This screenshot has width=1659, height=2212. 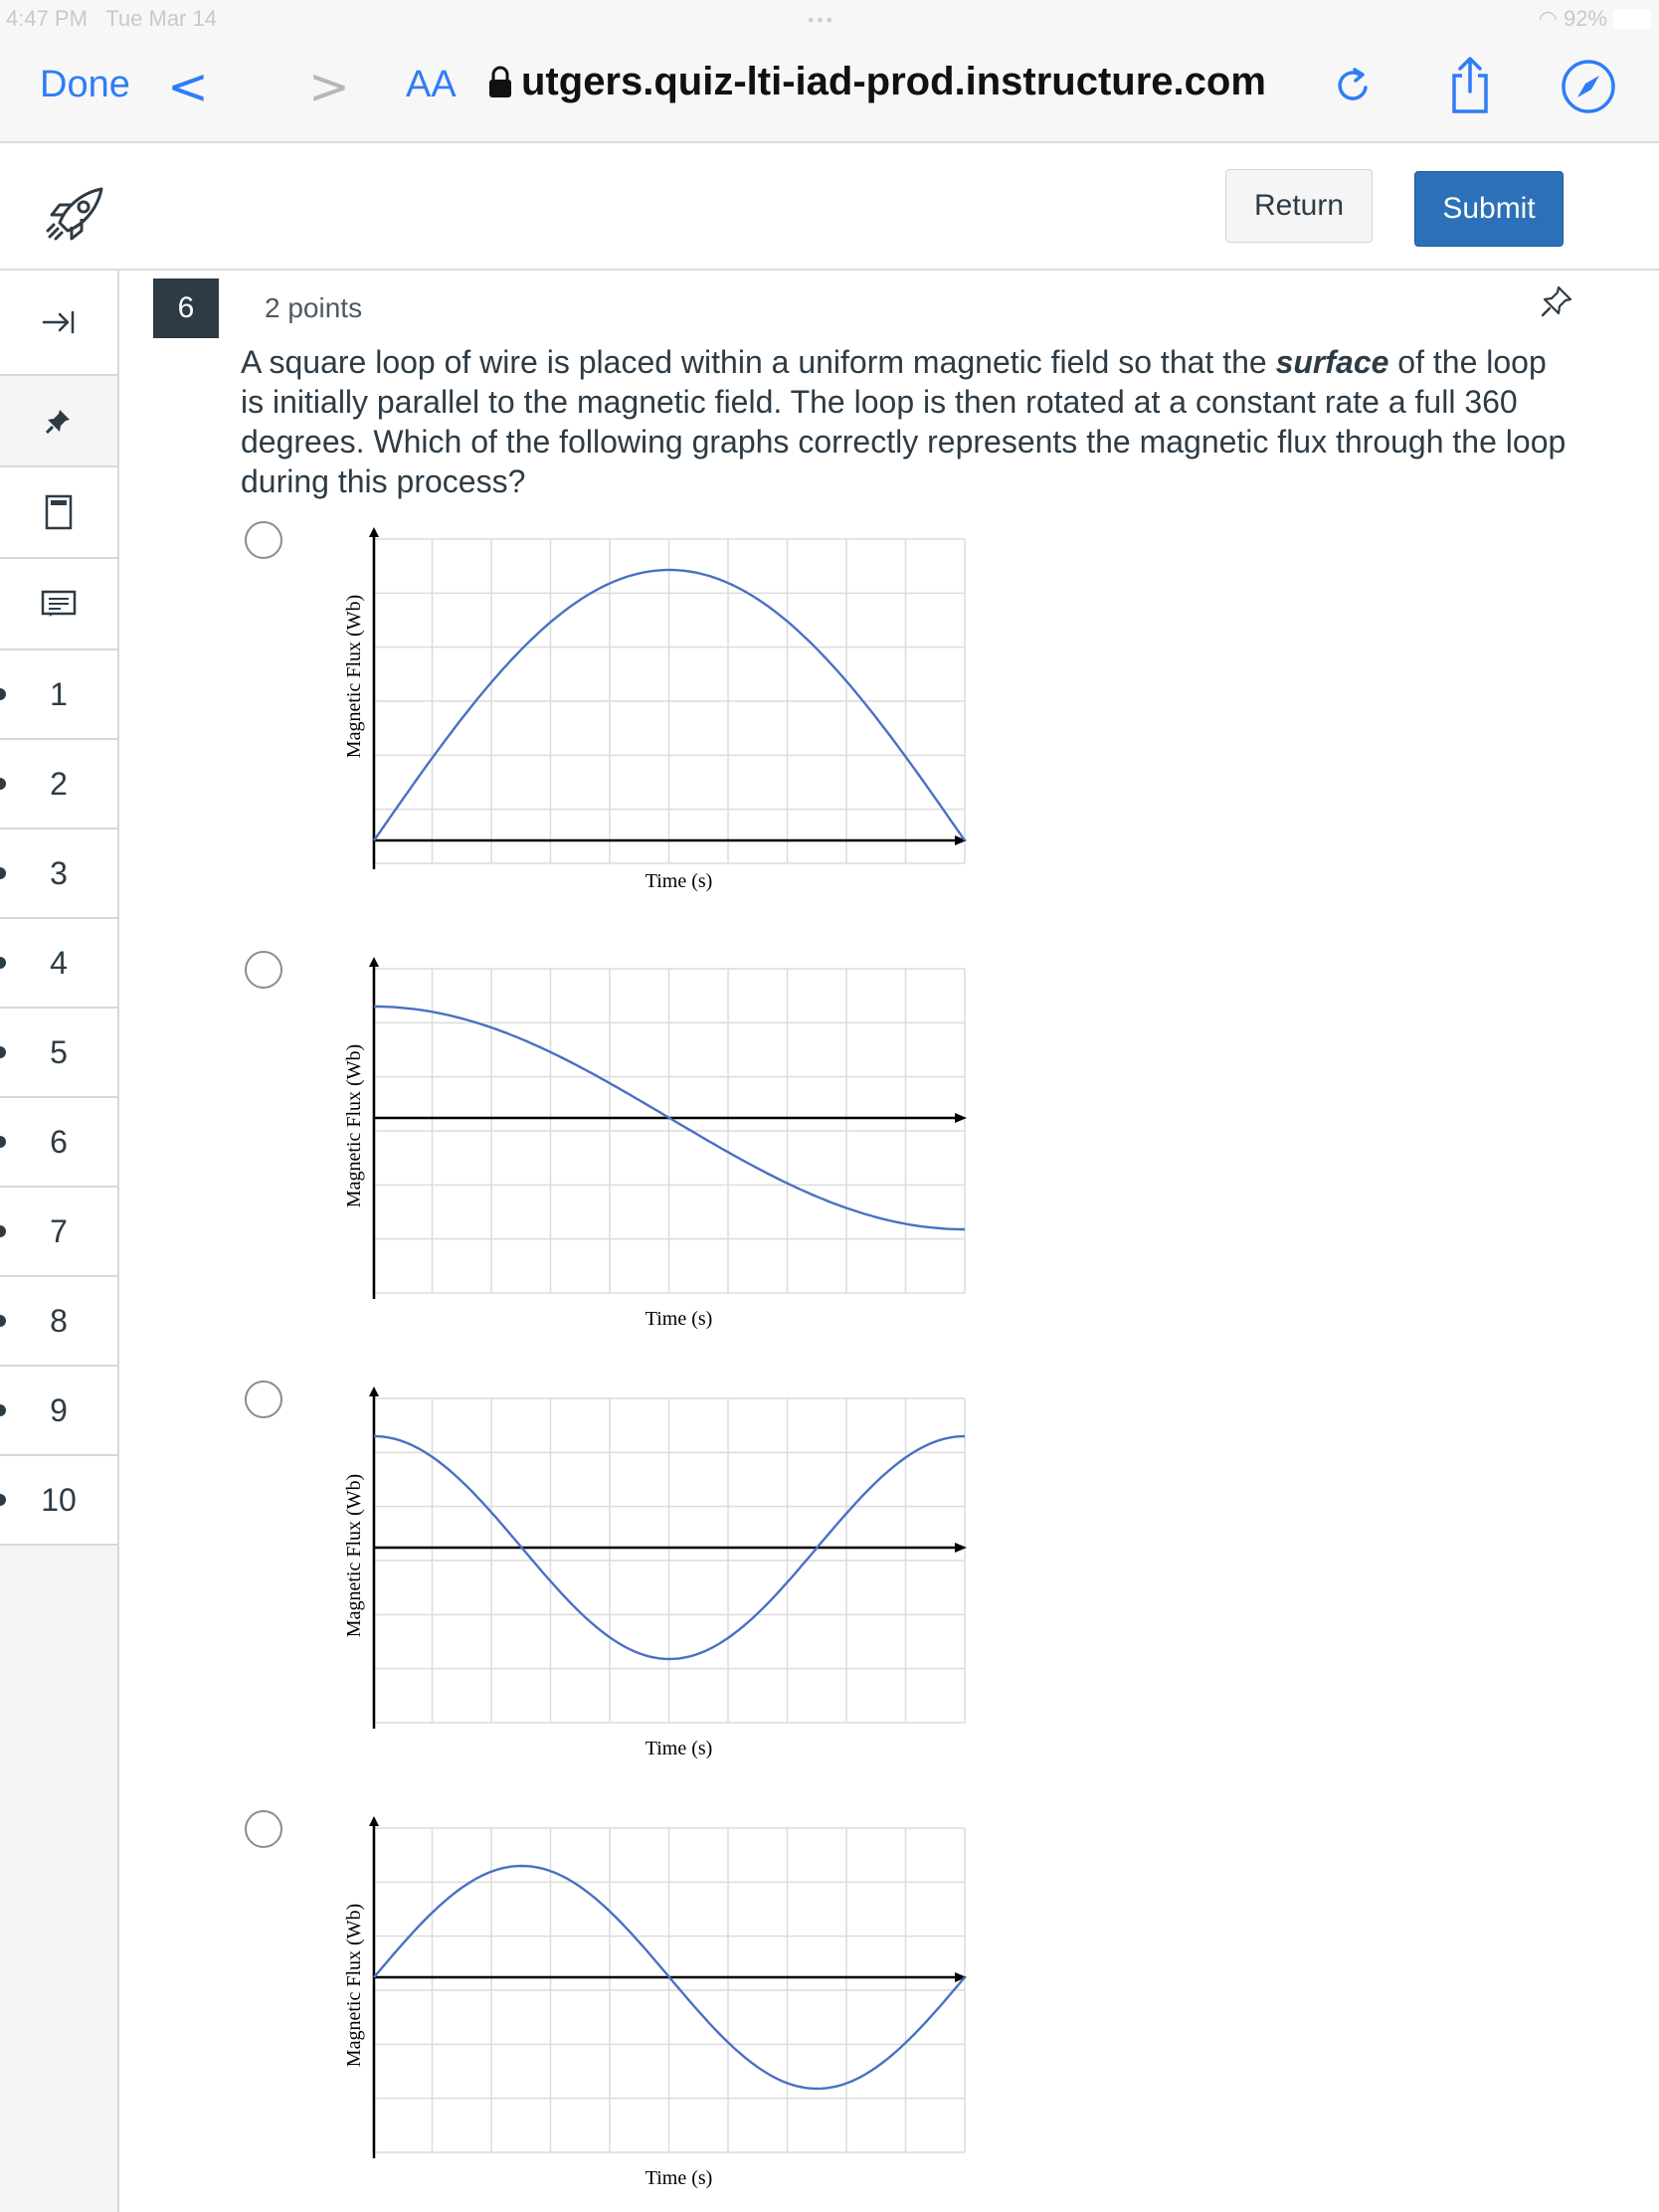 I want to click on question-nav-item: 7, so click(x=58, y=1232).